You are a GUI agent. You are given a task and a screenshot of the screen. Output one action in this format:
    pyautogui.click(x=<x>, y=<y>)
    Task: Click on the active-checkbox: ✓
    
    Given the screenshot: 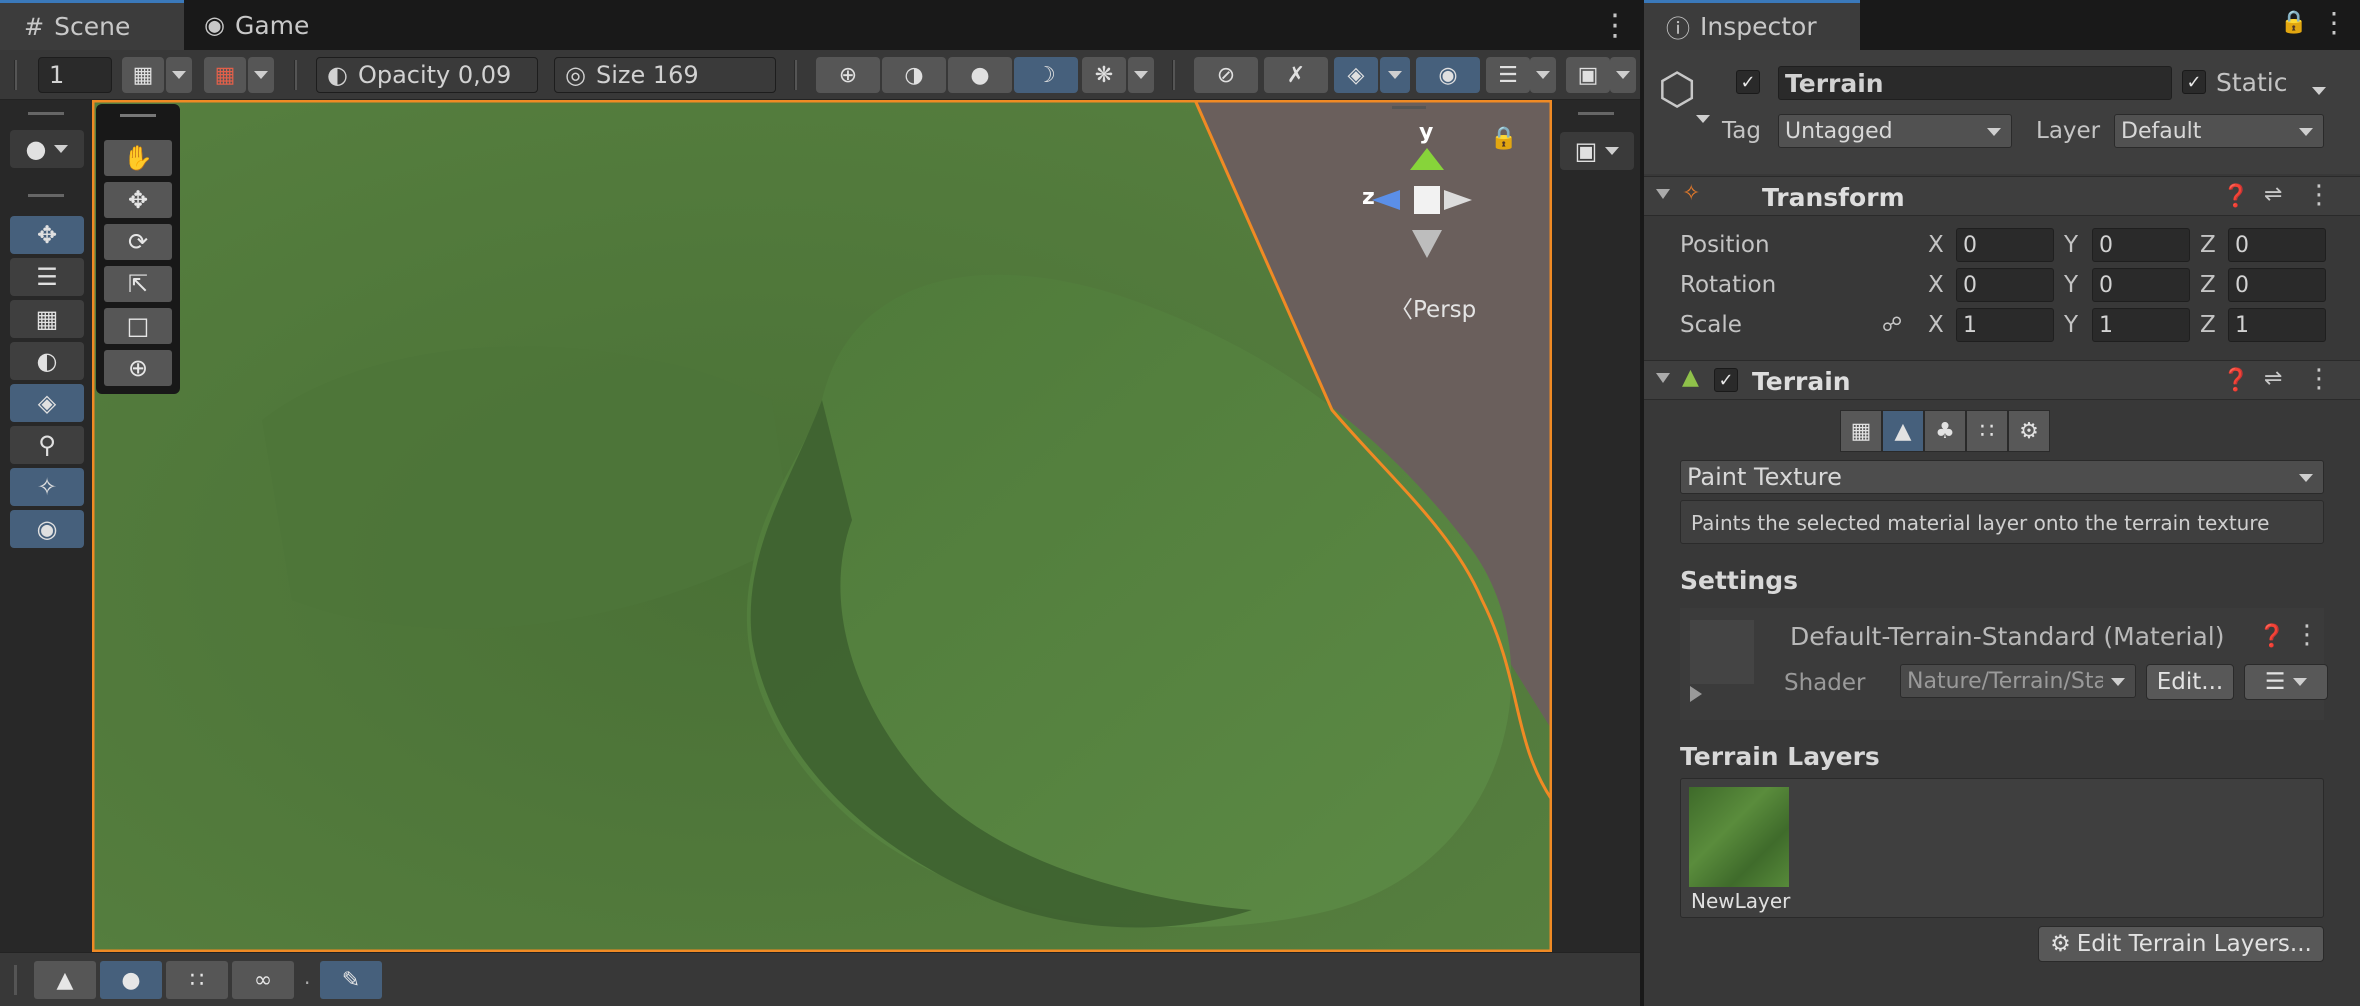 What is the action you would take?
    pyautogui.click(x=1748, y=82)
    